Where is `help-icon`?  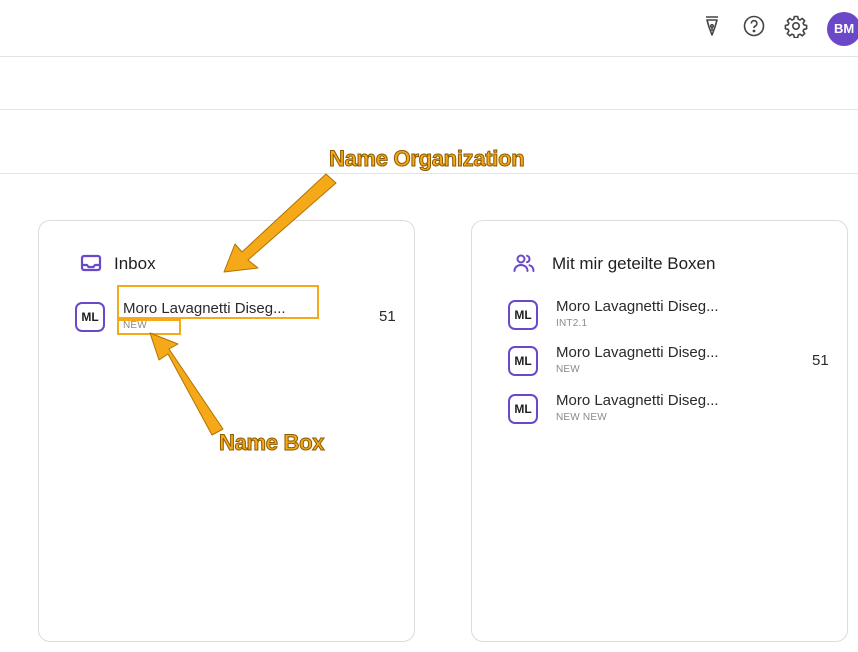 help-icon is located at coordinates (754, 26).